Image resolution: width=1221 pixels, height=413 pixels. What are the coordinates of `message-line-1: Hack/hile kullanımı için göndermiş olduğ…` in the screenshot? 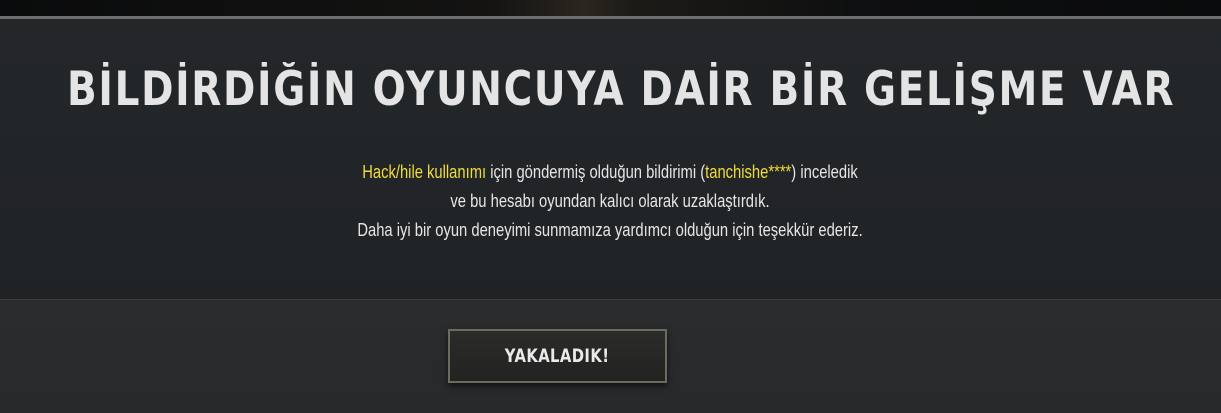 It's located at (610, 172).